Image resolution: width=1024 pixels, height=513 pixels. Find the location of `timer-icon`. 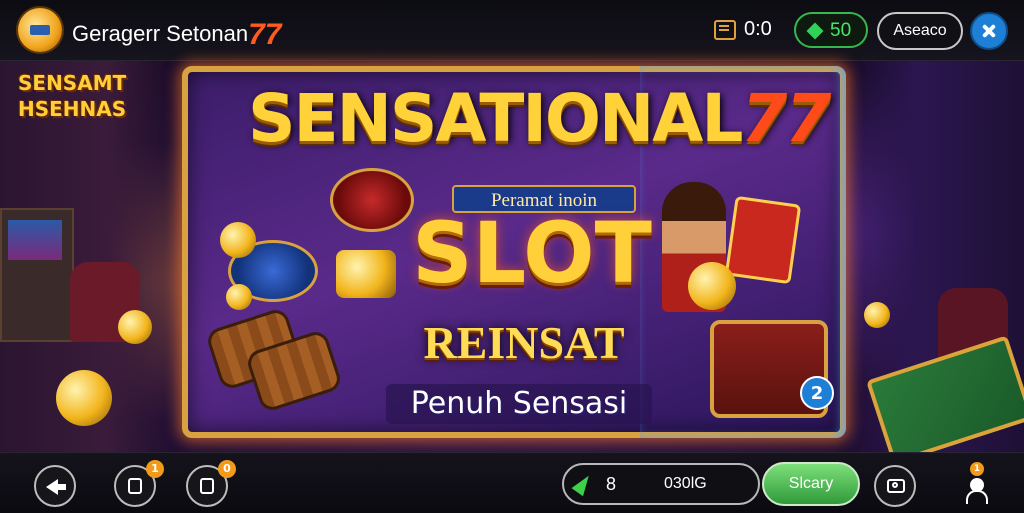

timer-icon is located at coordinates (725, 30).